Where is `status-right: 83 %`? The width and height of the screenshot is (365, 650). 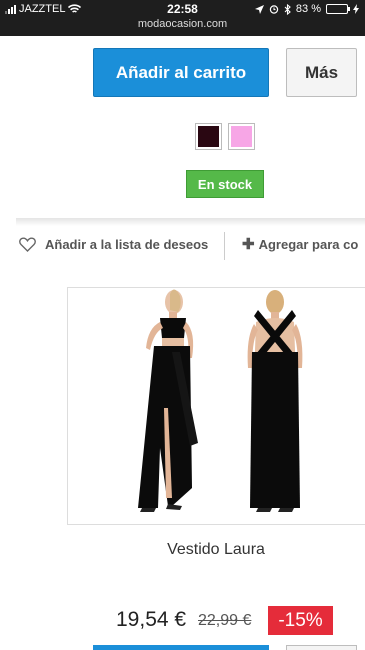 status-right: 83 % is located at coordinates (306, 9).